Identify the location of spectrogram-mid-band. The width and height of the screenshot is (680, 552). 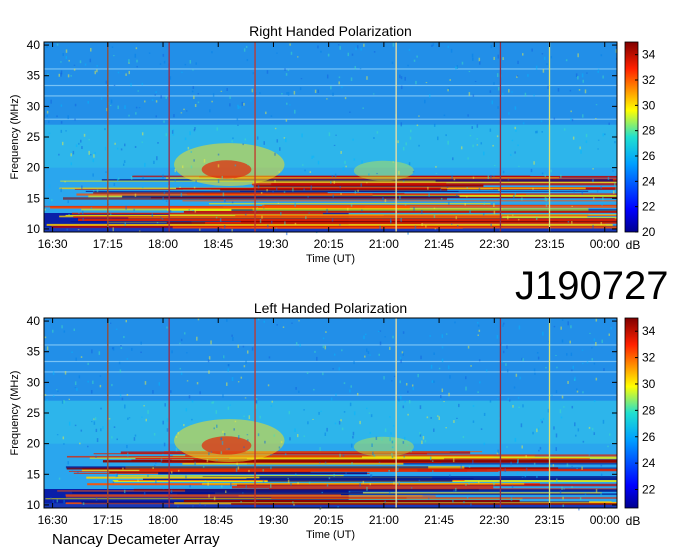
(330, 422).